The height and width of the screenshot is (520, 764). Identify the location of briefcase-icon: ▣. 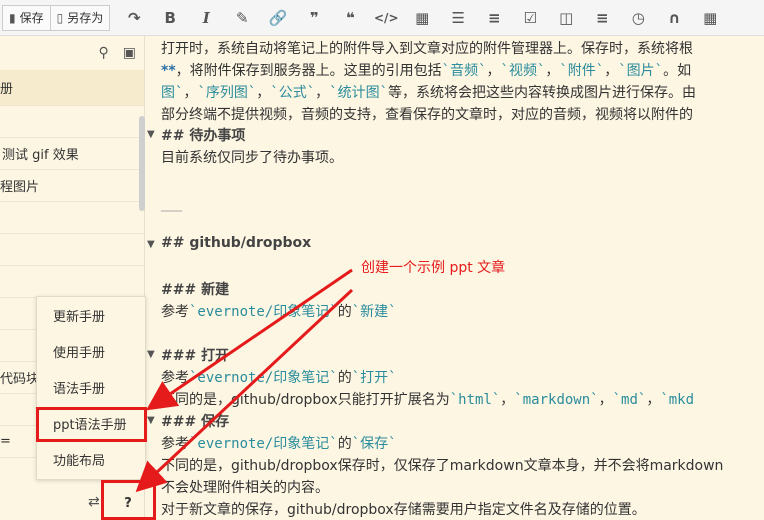
(129, 53).